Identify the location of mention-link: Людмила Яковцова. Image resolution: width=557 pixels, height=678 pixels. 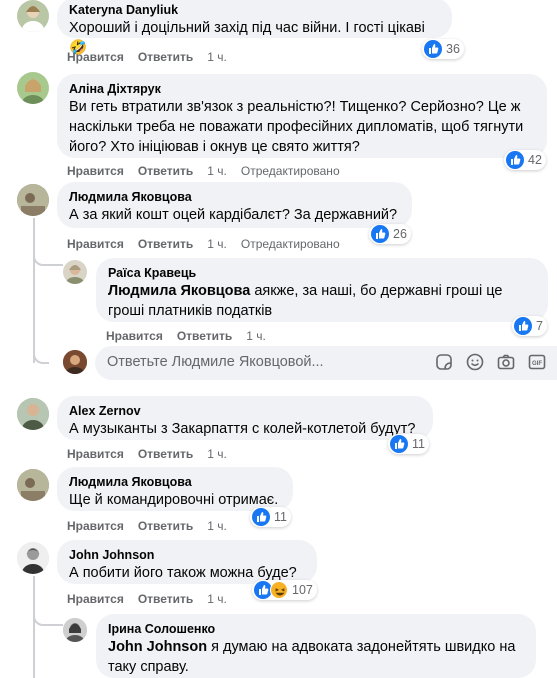
(179, 291).